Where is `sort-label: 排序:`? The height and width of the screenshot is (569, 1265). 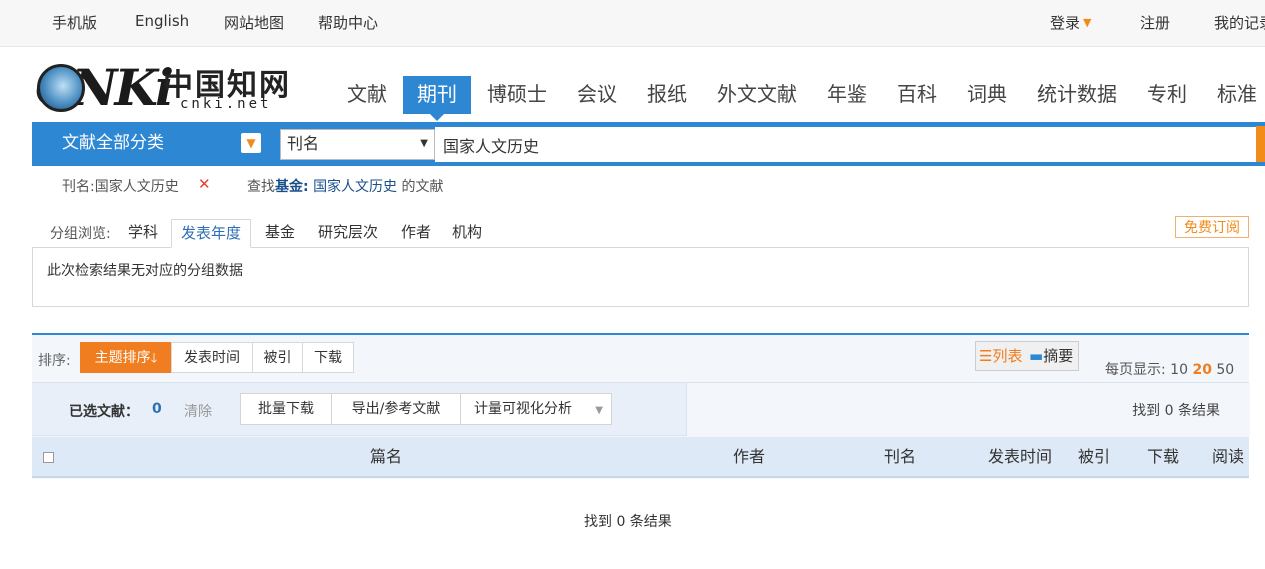 sort-label: 排序: is located at coordinates (54, 361).